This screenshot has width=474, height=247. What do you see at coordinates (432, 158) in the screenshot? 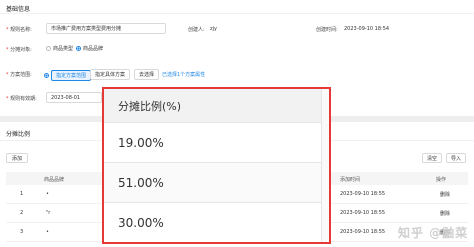
I see `clear-button: 清空` at bounding box center [432, 158].